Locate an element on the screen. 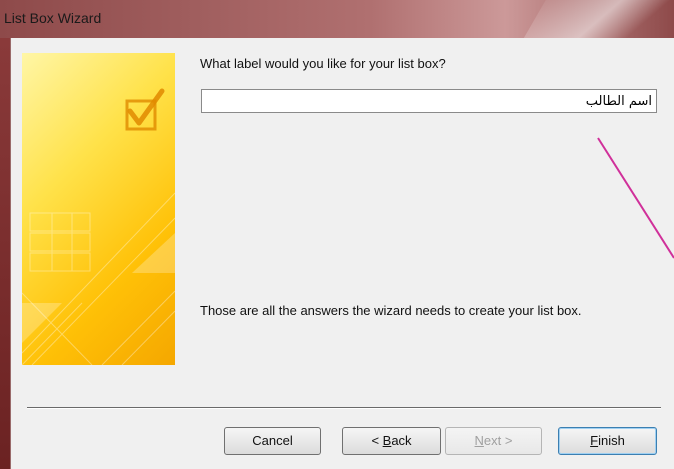  next-button: Next > is located at coordinates (493, 441).